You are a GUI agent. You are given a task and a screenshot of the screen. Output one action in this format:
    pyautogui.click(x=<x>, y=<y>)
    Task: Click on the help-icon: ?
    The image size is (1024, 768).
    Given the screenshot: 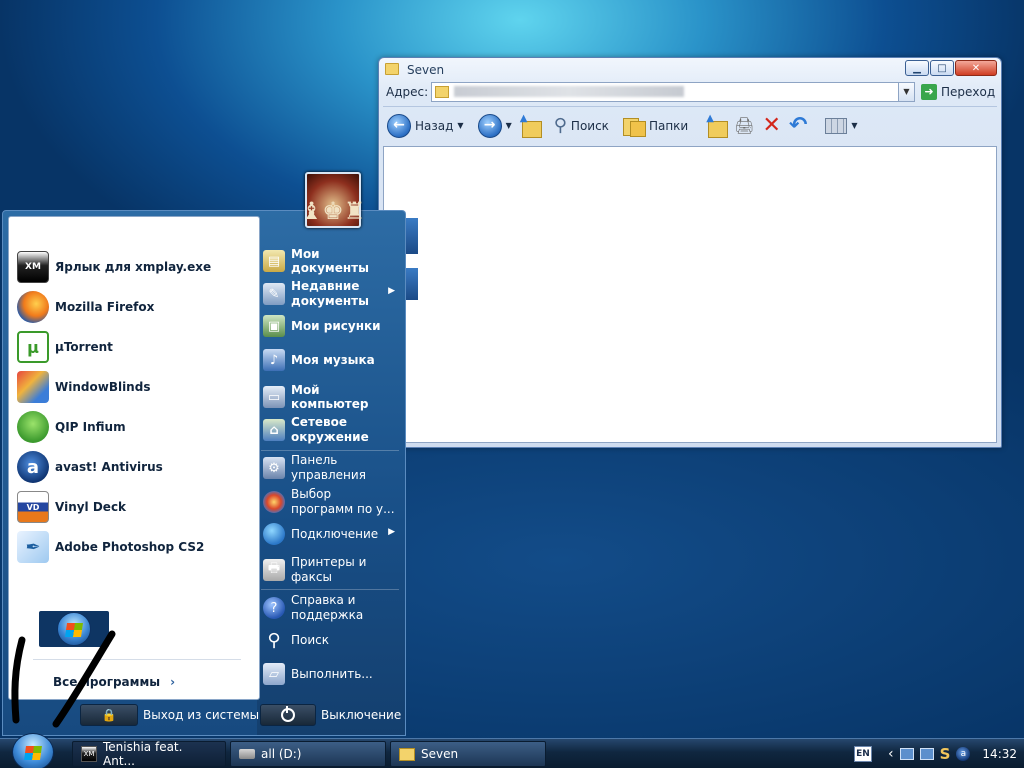 What is the action you would take?
    pyautogui.click(x=274, y=608)
    